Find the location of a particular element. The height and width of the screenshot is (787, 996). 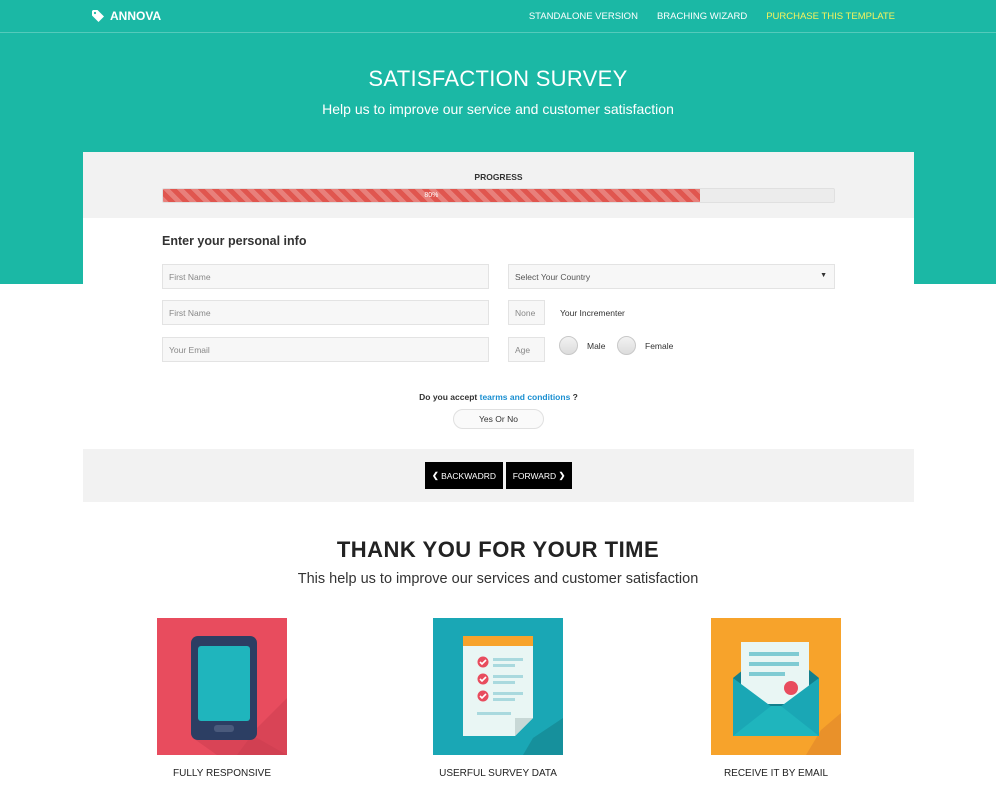

thanks-title: THANK YOU FOR YOUR TIME is located at coordinates (498, 549).